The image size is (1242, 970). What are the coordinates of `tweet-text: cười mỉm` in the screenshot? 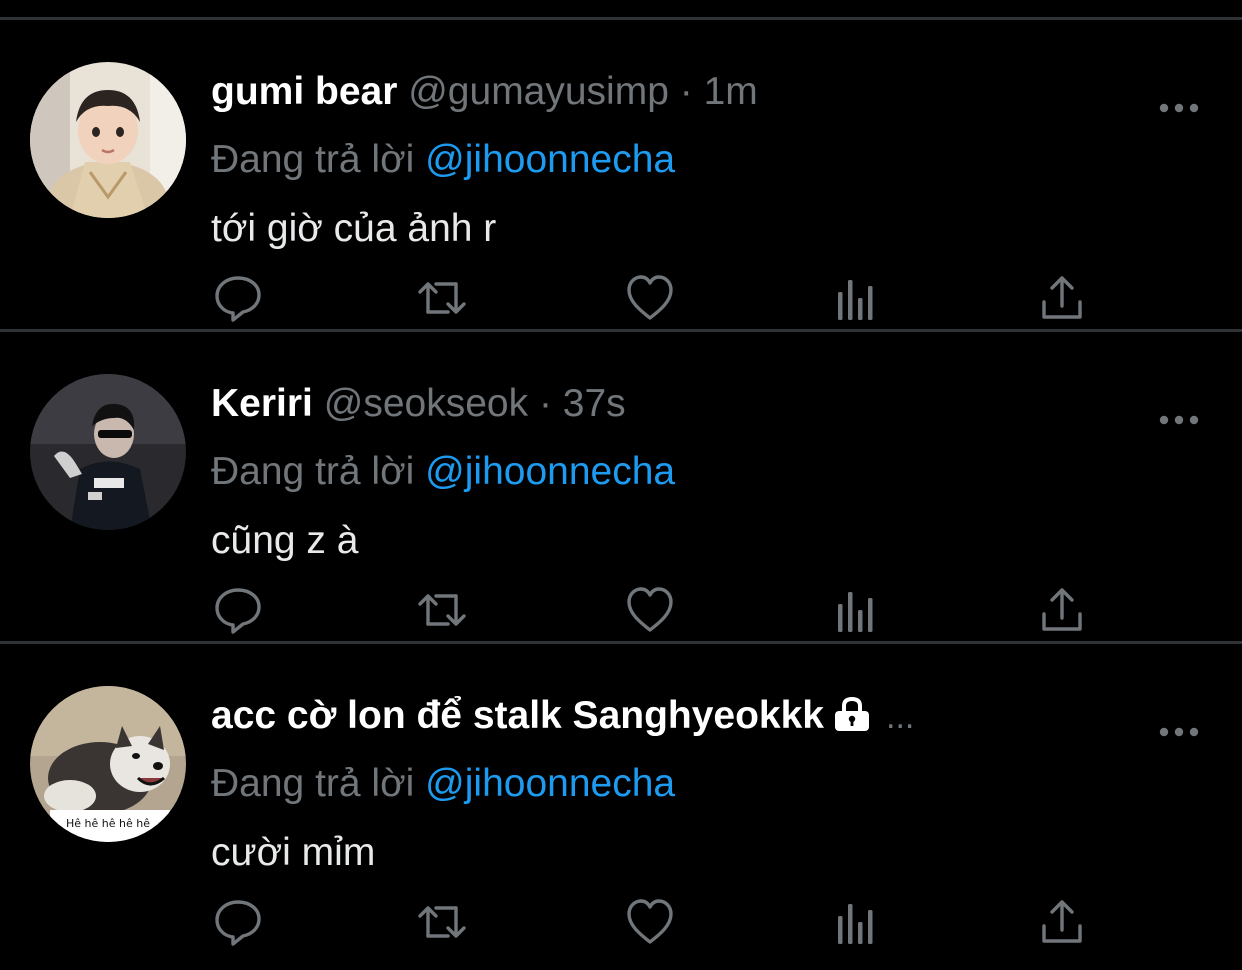 It's located at (293, 852).